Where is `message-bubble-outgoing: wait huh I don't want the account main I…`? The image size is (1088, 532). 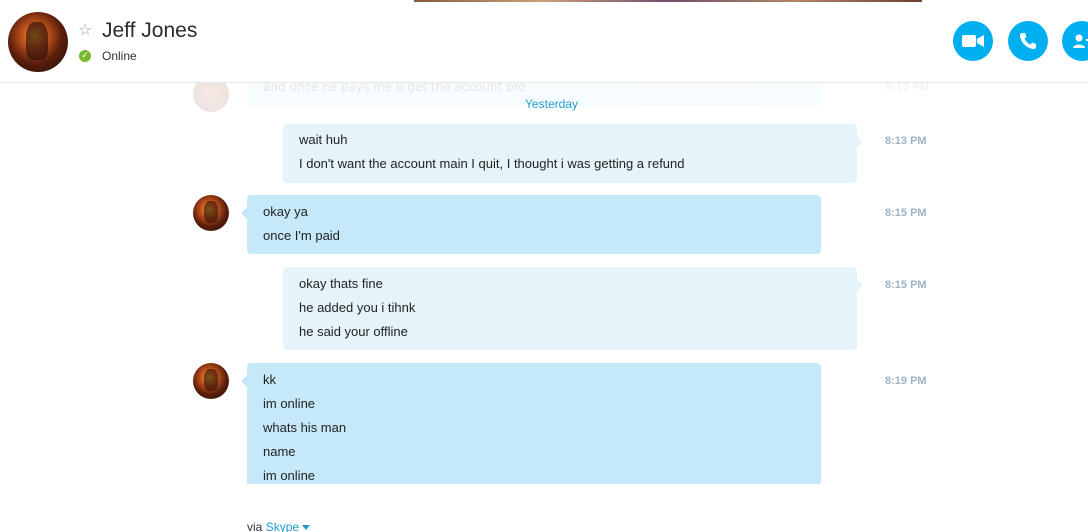
message-bubble-outgoing: wait huh I don't want the account main I… is located at coordinates (573, 153).